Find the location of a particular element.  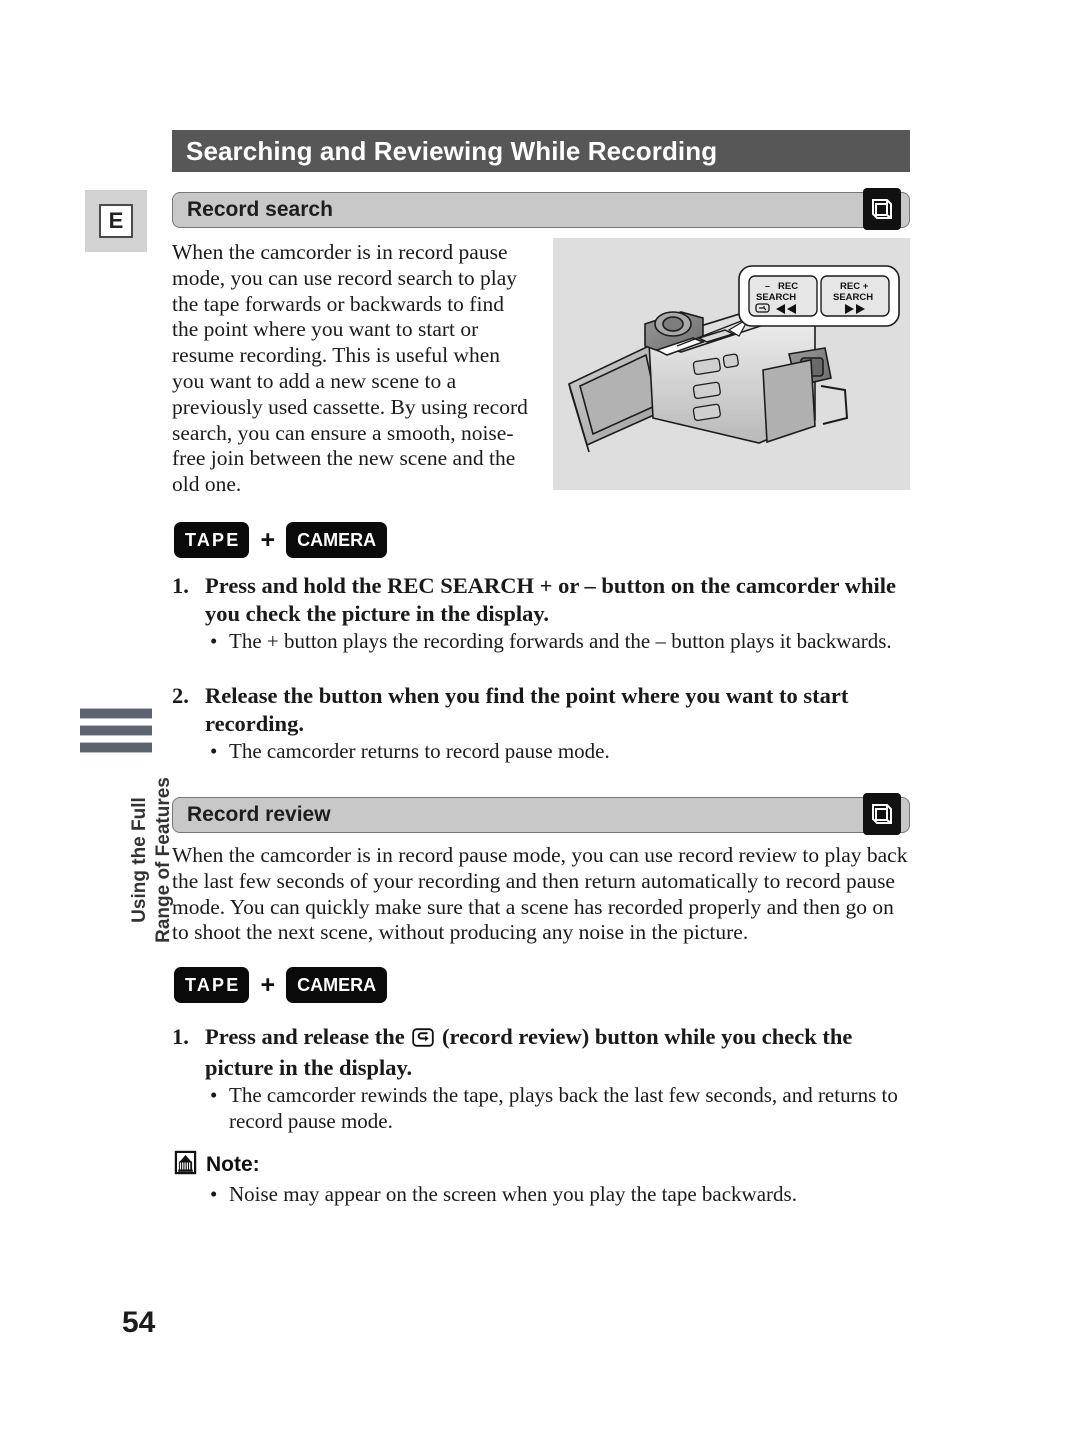

note-header: Note: is located at coordinates (217, 1165).